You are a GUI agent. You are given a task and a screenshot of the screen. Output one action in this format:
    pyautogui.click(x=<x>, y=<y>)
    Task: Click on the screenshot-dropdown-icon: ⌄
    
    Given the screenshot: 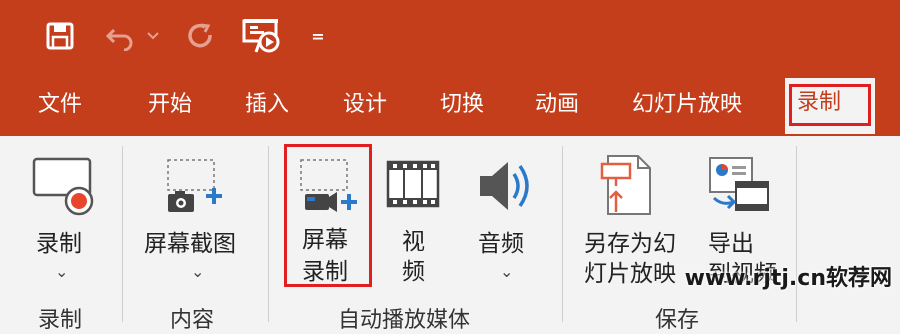 What is the action you would take?
    pyautogui.click(x=198, y=271)
    